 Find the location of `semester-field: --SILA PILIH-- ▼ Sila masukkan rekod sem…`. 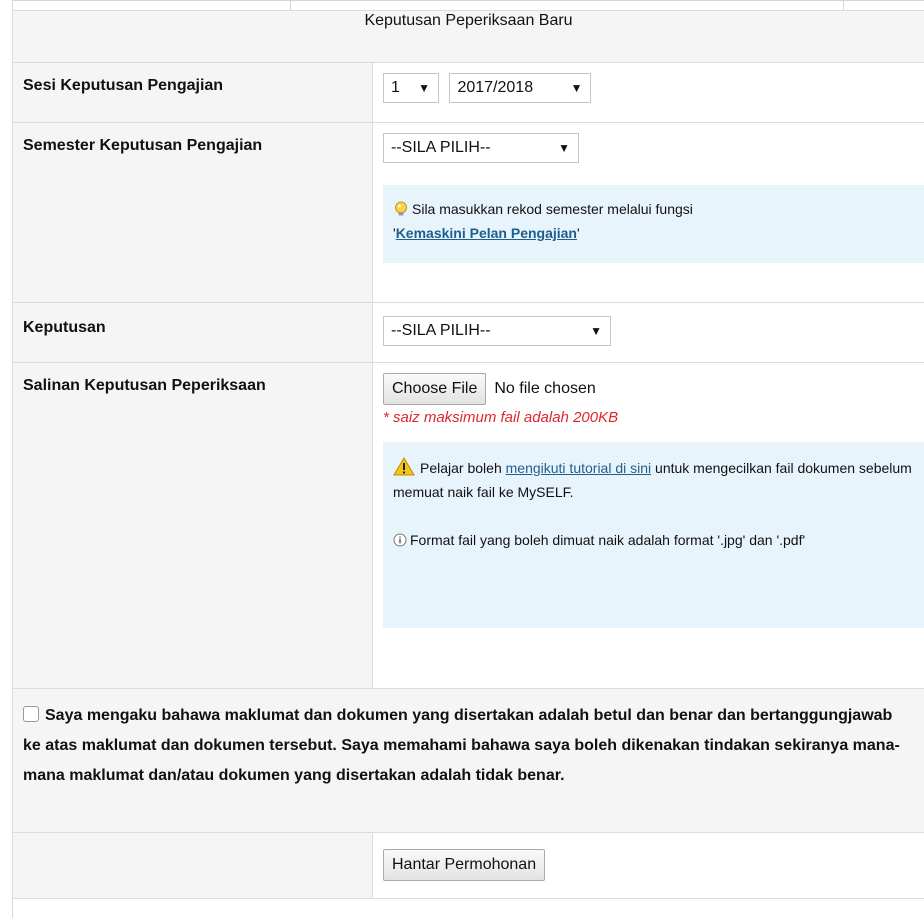

semester-field: --SILA PILIH-- ▼ Sila masukkan rekod sem… is located at coordinates (647, 212).